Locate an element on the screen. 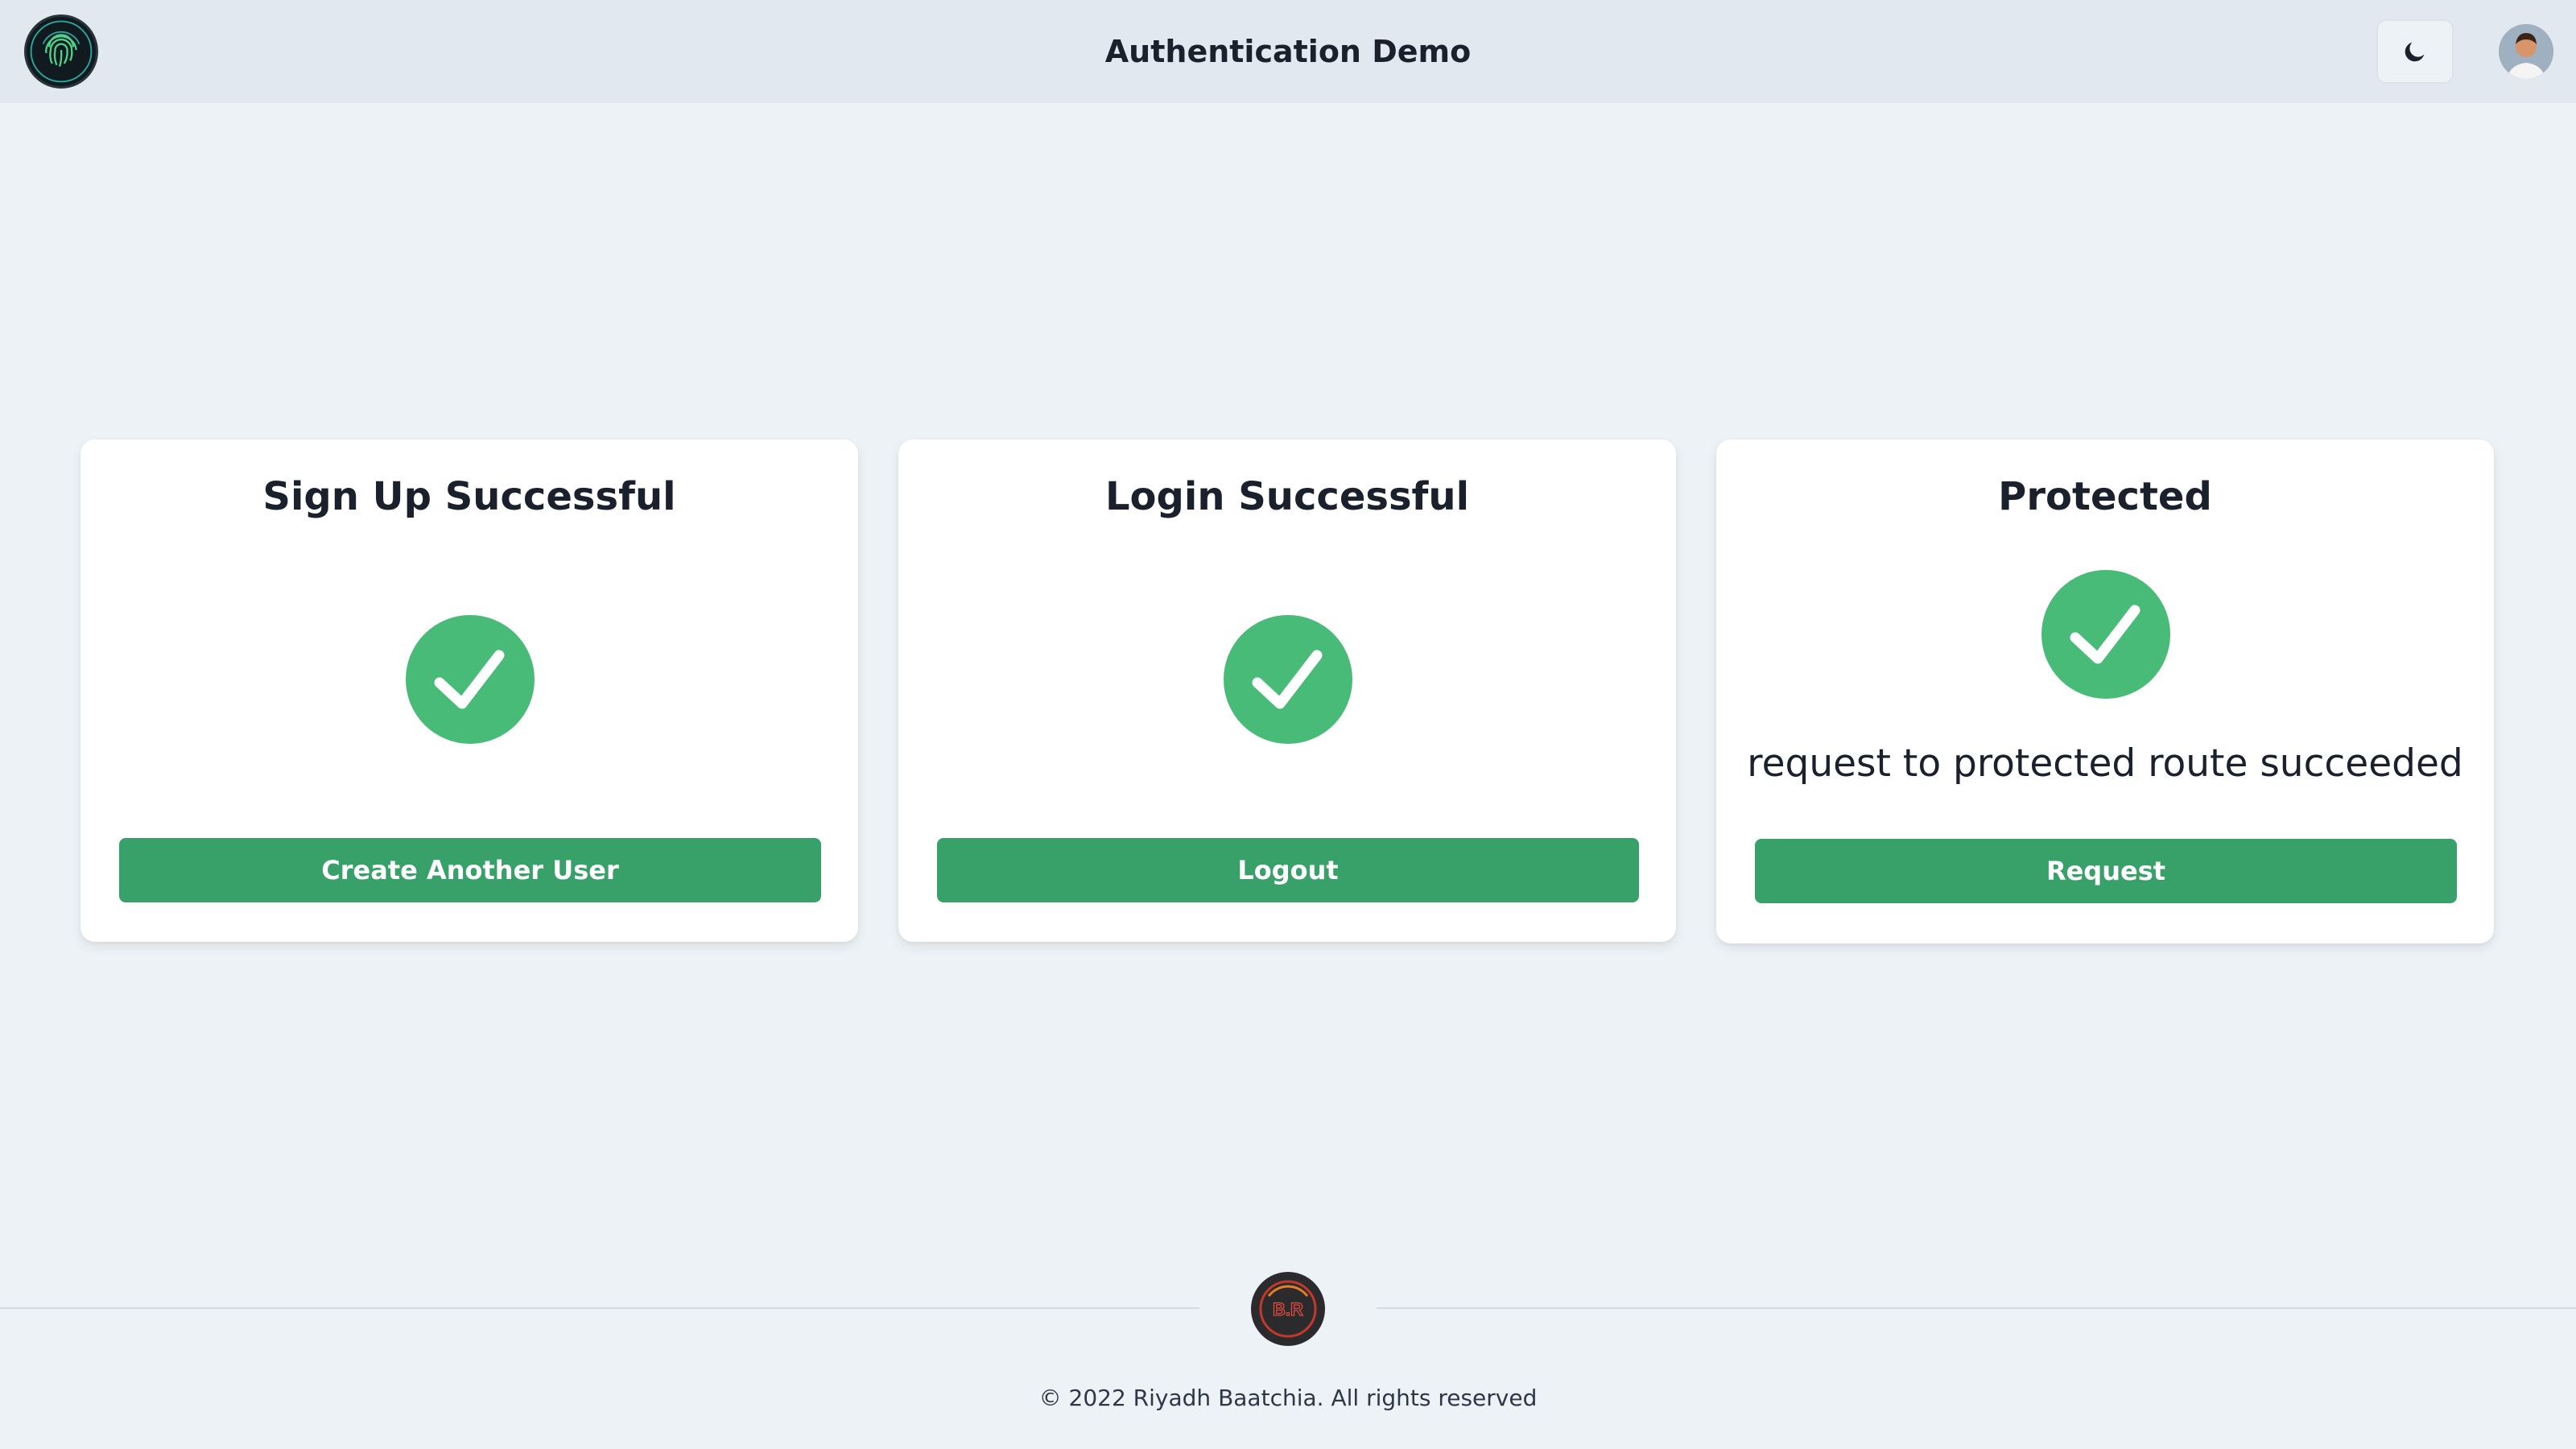  card-title: Protected is located at coordinates (2105, 496).